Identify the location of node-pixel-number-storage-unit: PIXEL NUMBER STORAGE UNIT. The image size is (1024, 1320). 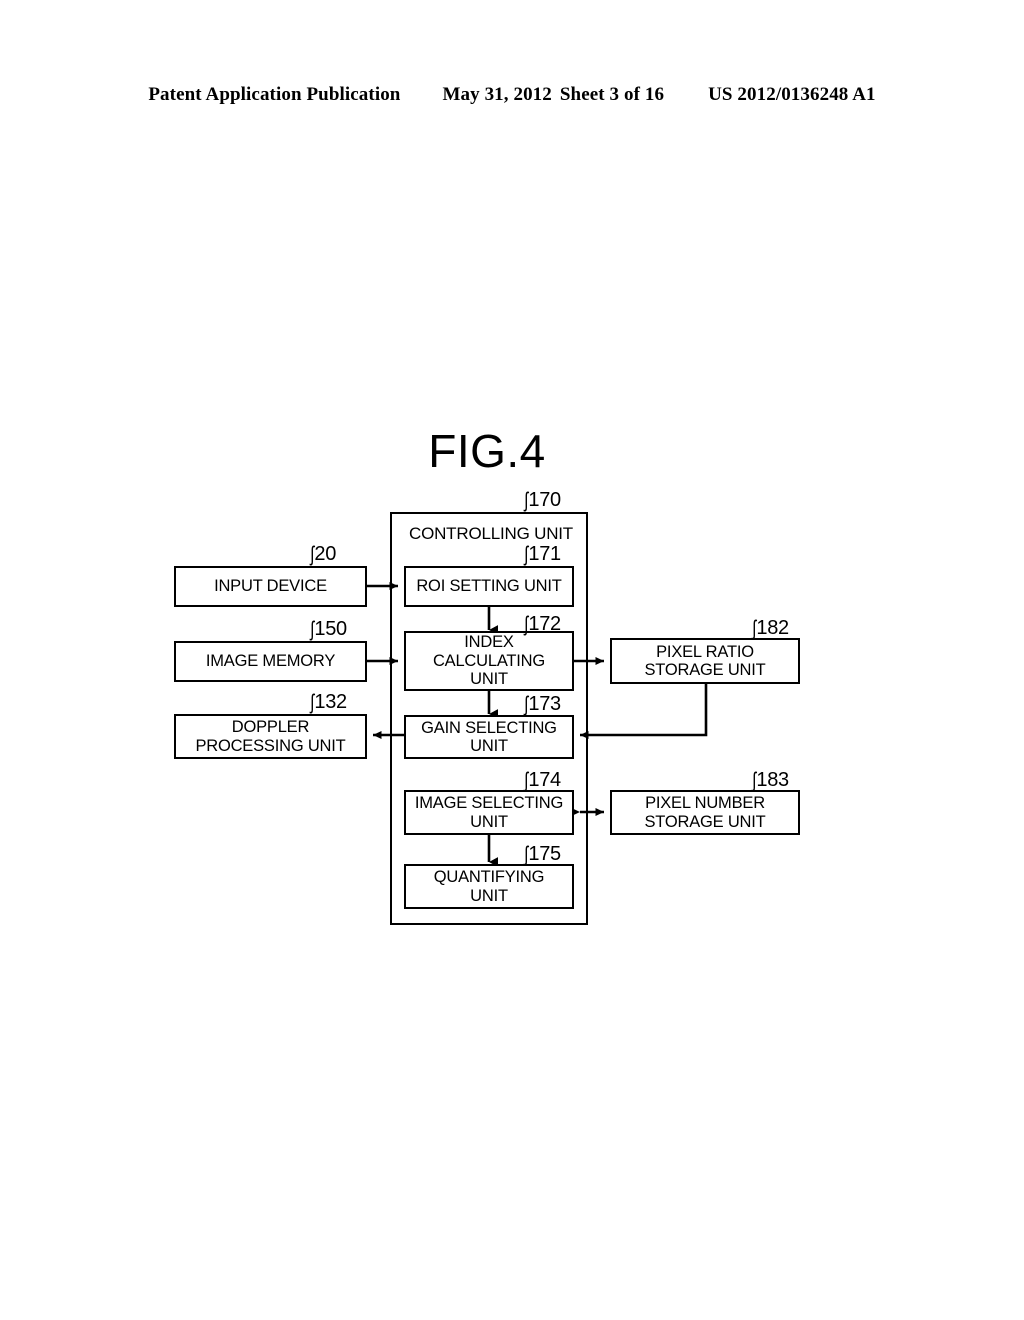
(705, 812).